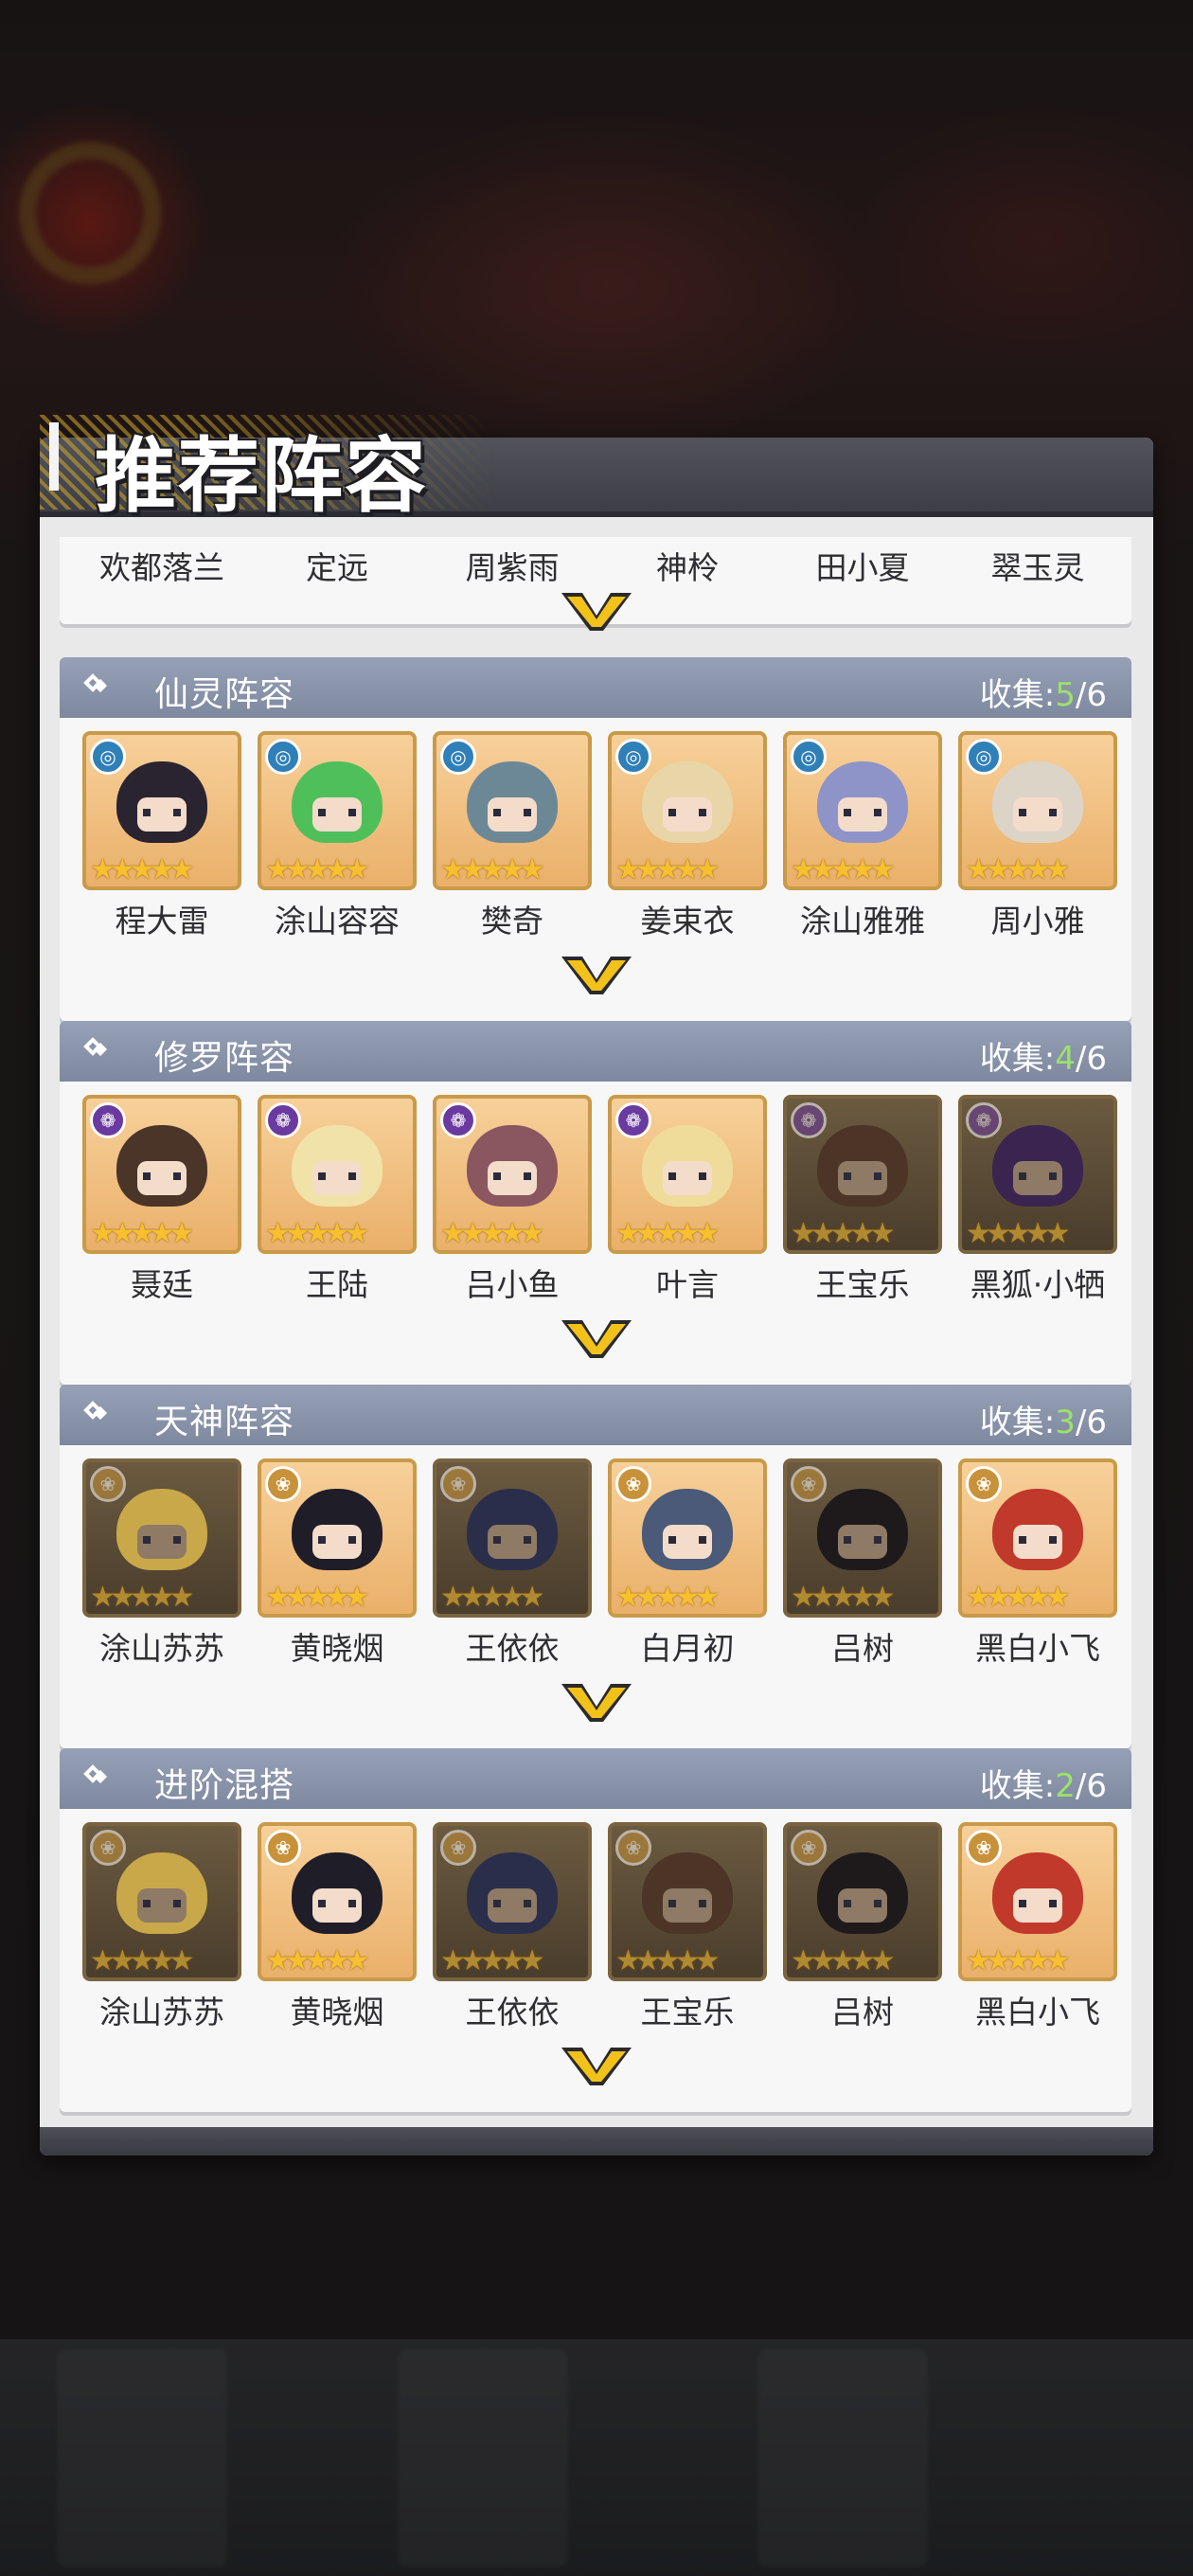 Image resolution: width=1193 pixels, height=2576 pixels. I want to click on fire-element-icon: ❁, so click(809, 1120).